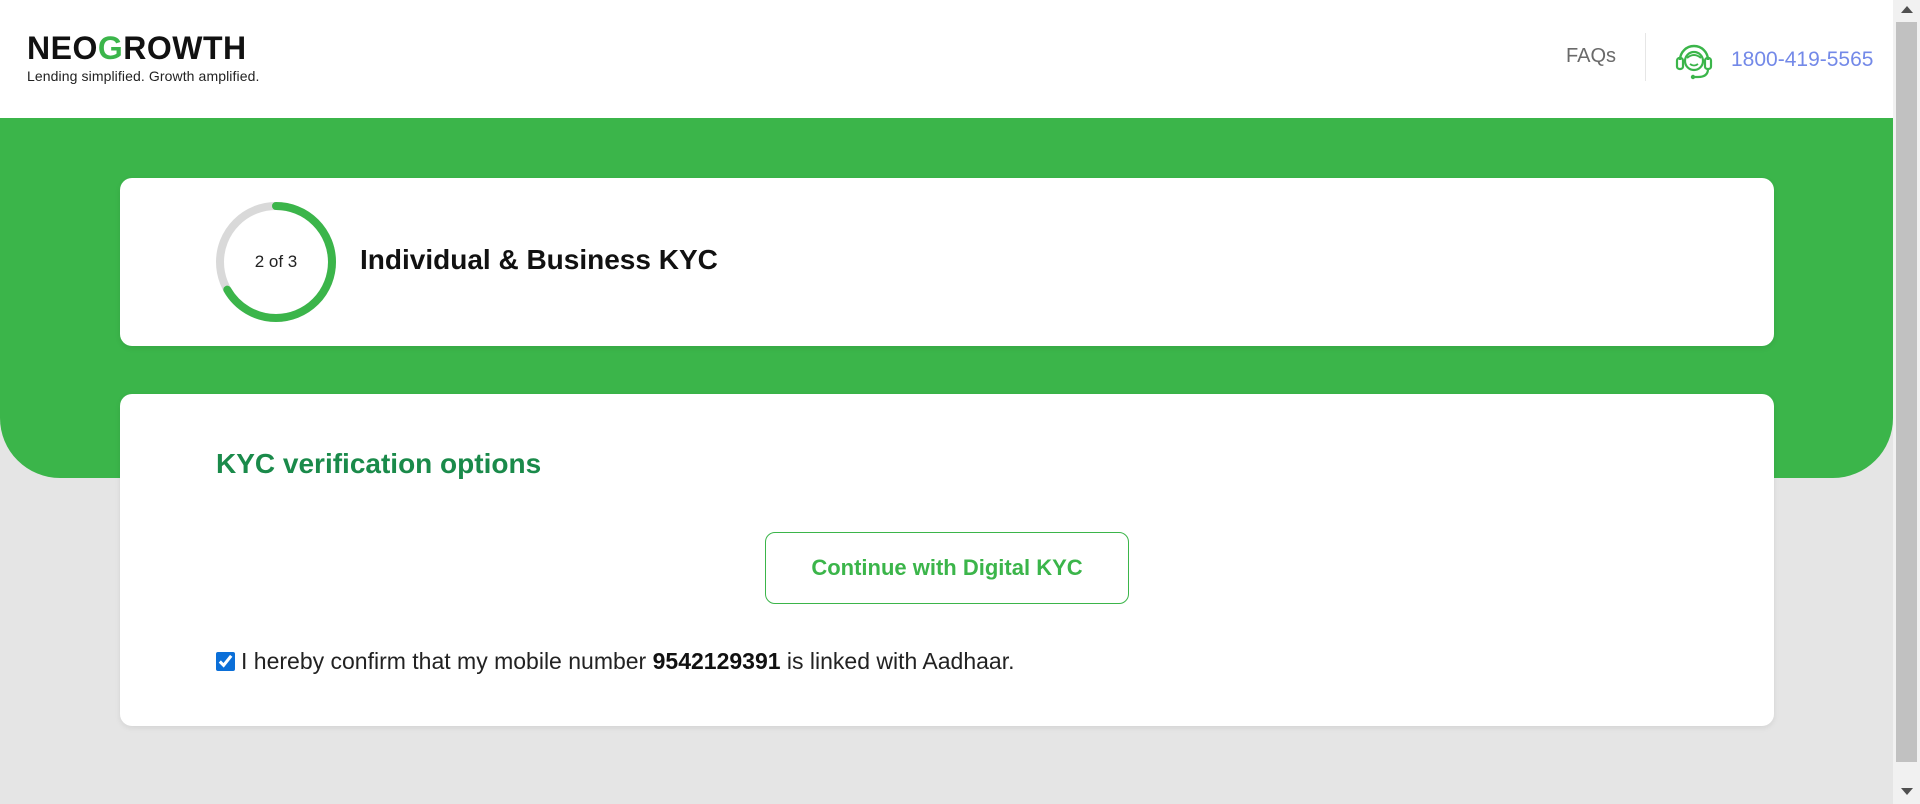  Describe the element at coordinates (1591, 56) in the screenshot. I see `faqs-link: FAQs` at that location.